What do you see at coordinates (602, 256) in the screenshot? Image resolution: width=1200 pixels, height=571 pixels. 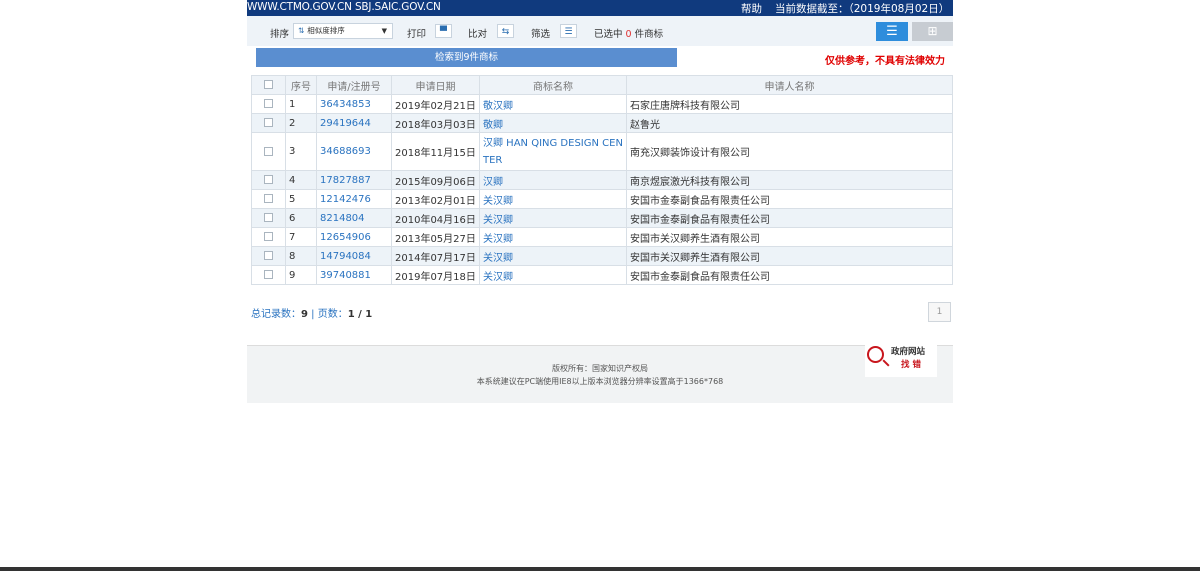 I see `table-row: 8 14794084 2014年07月17日 关汉卿 安国市关汉卿养生酒有限公司` at bounding box center [602, 256].